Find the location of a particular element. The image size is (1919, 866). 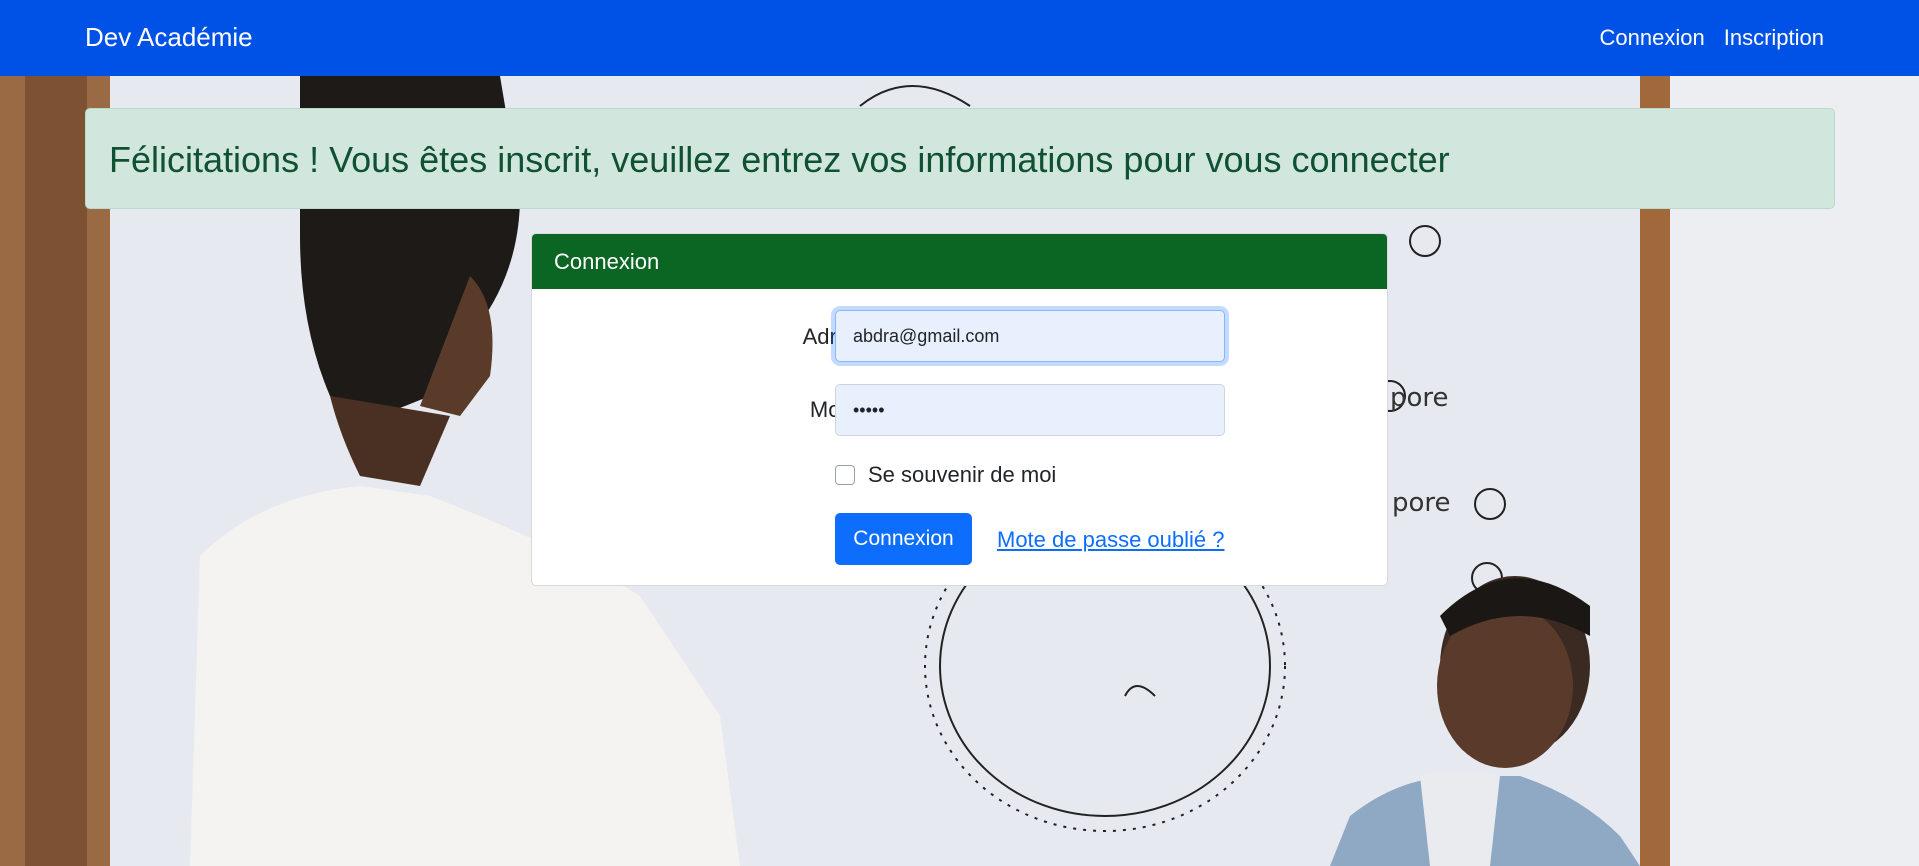

nav-link-connexion: Connexion is located at coordinates (1652, 38).